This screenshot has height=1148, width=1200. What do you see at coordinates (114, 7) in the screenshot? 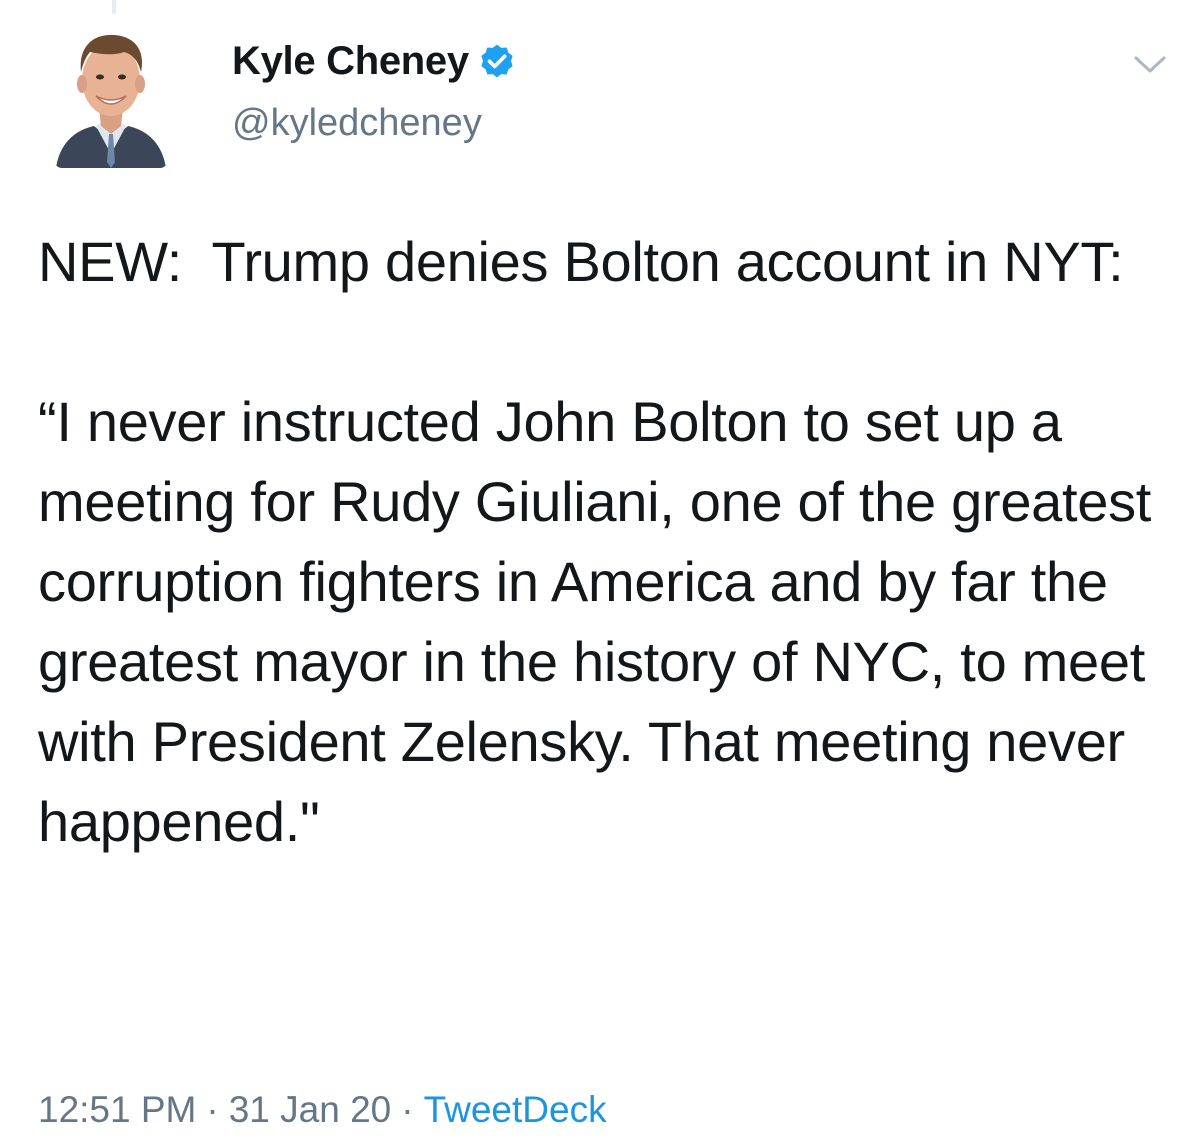
I see `thread-connector-line` at bounding box center [114, 7].